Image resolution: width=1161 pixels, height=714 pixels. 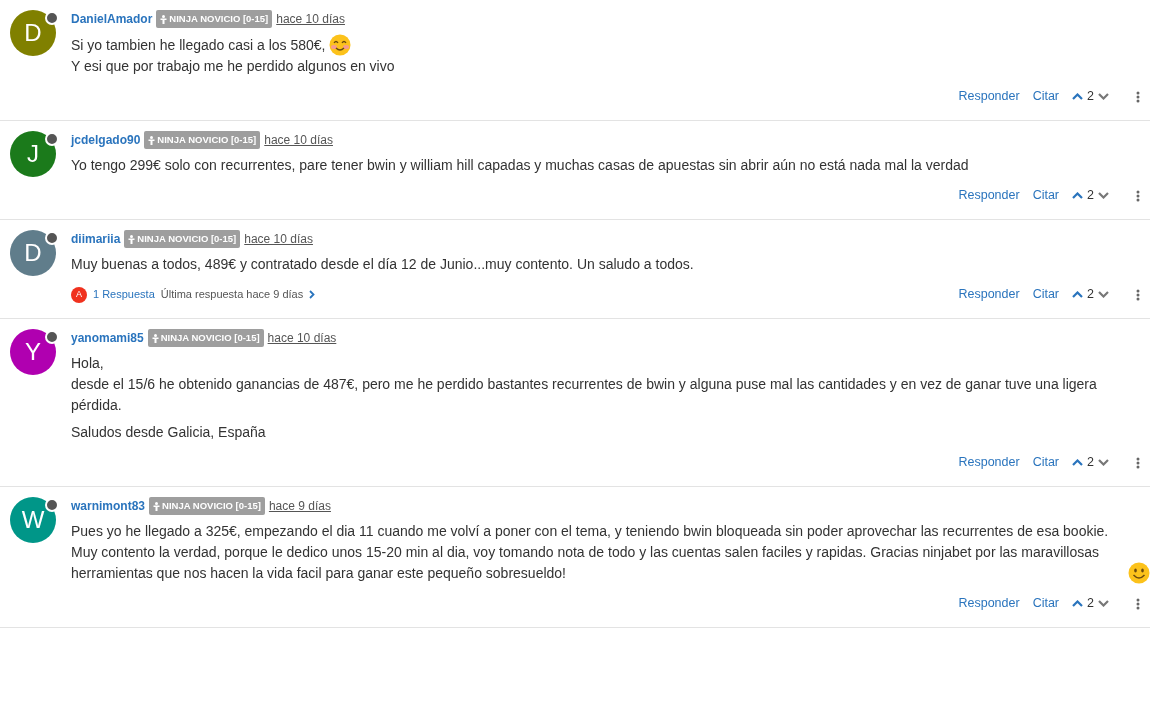 I want to click on post-text: Hola,, so click(x=87, y=364).